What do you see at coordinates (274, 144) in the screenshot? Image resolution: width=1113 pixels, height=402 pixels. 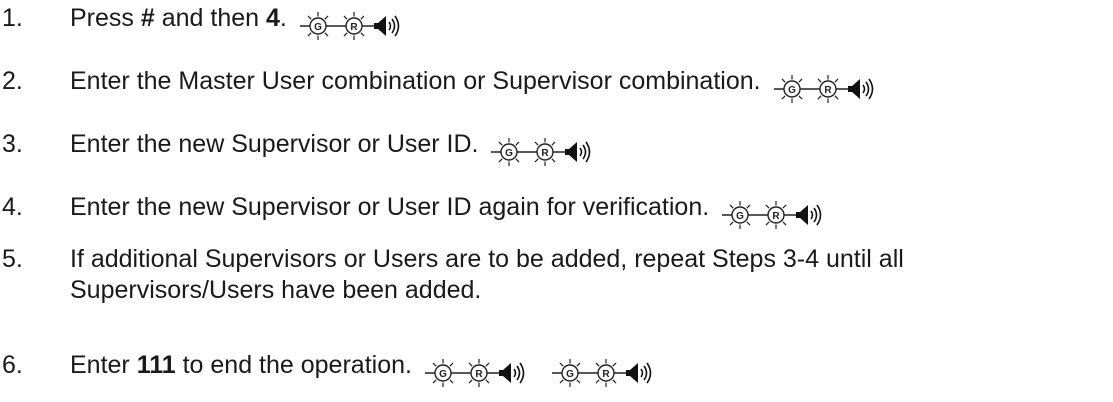 I see `step-text-part: Enter the new Supervisor or User ID.` at bounding box center [274, 144].